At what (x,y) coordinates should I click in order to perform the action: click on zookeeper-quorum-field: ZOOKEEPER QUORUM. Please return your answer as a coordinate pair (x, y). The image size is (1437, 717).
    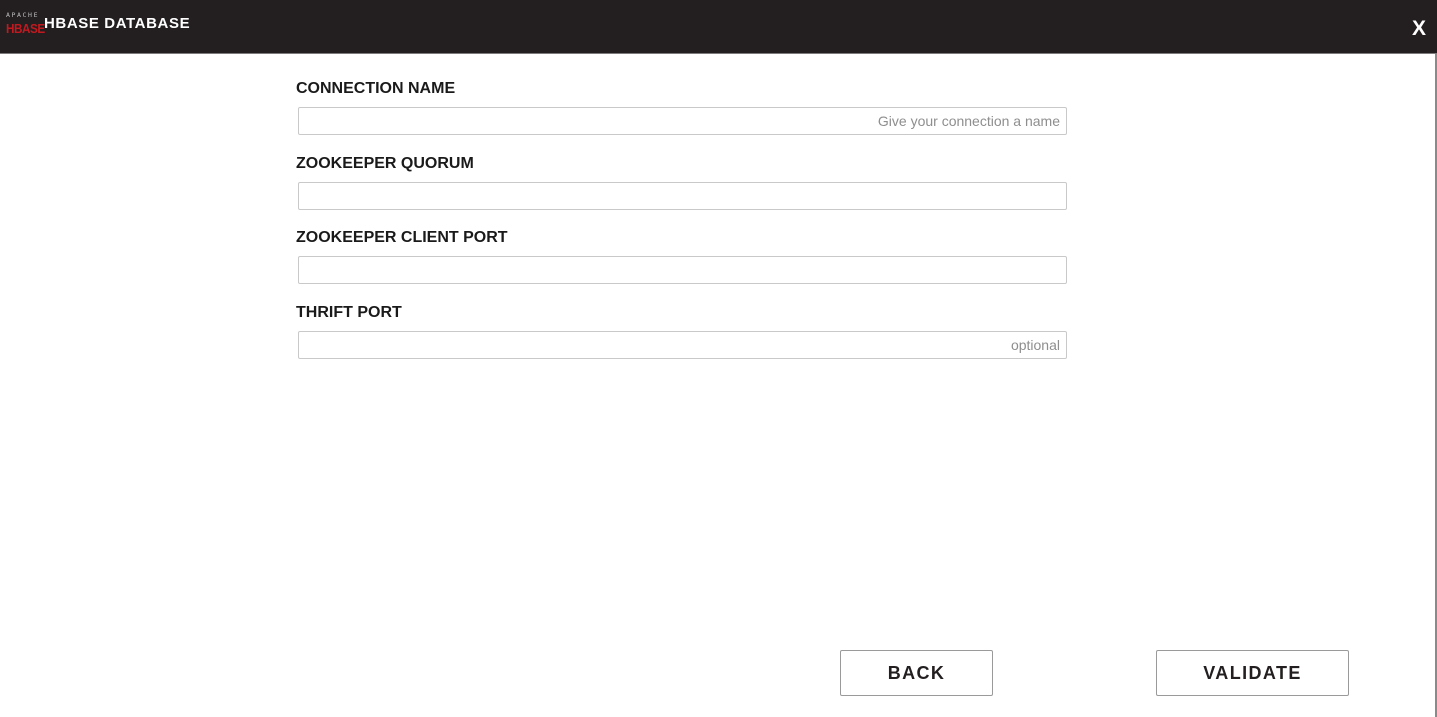
    Looking at the image, I should click on (682, 190).